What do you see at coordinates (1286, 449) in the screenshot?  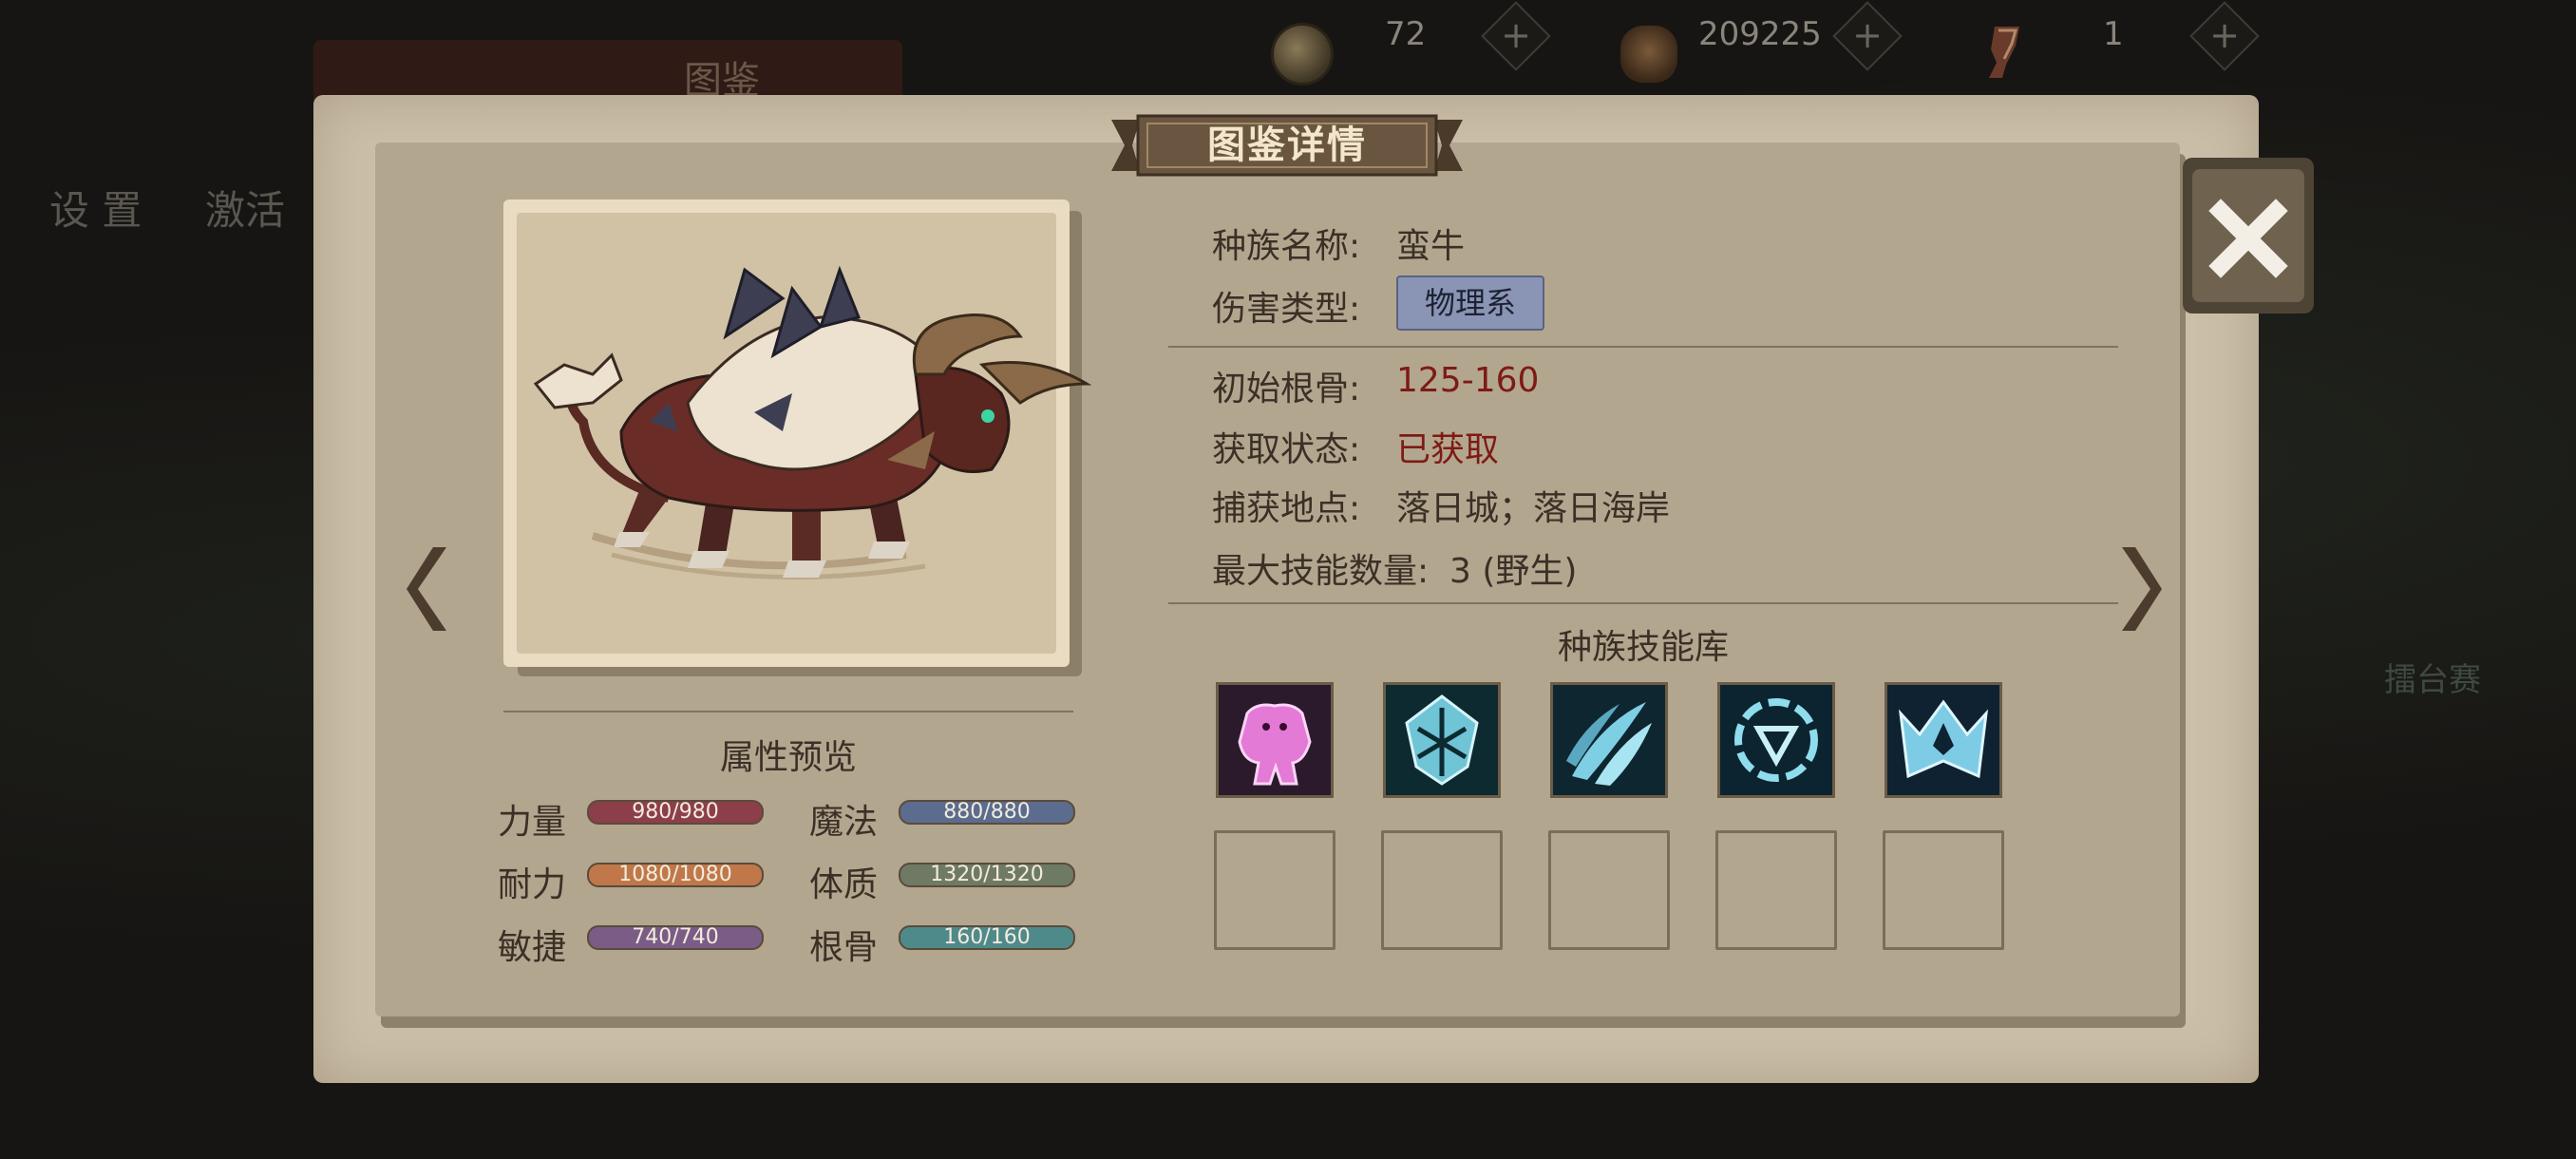 I see `acquire-status-label: 获取状态:` at bounding box center [1286, 449].